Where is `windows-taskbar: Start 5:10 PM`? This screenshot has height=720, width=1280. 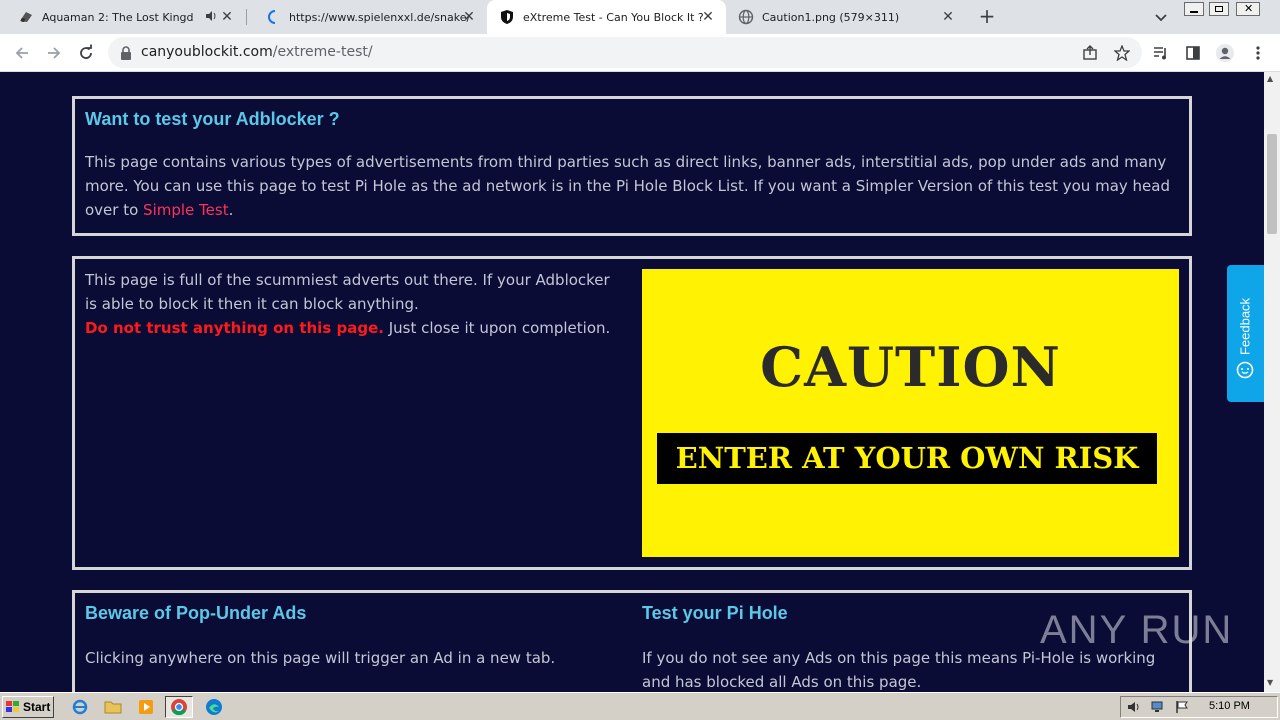 windows-taskbar: Start 5:10 PM is located at coordinates (640, 706).